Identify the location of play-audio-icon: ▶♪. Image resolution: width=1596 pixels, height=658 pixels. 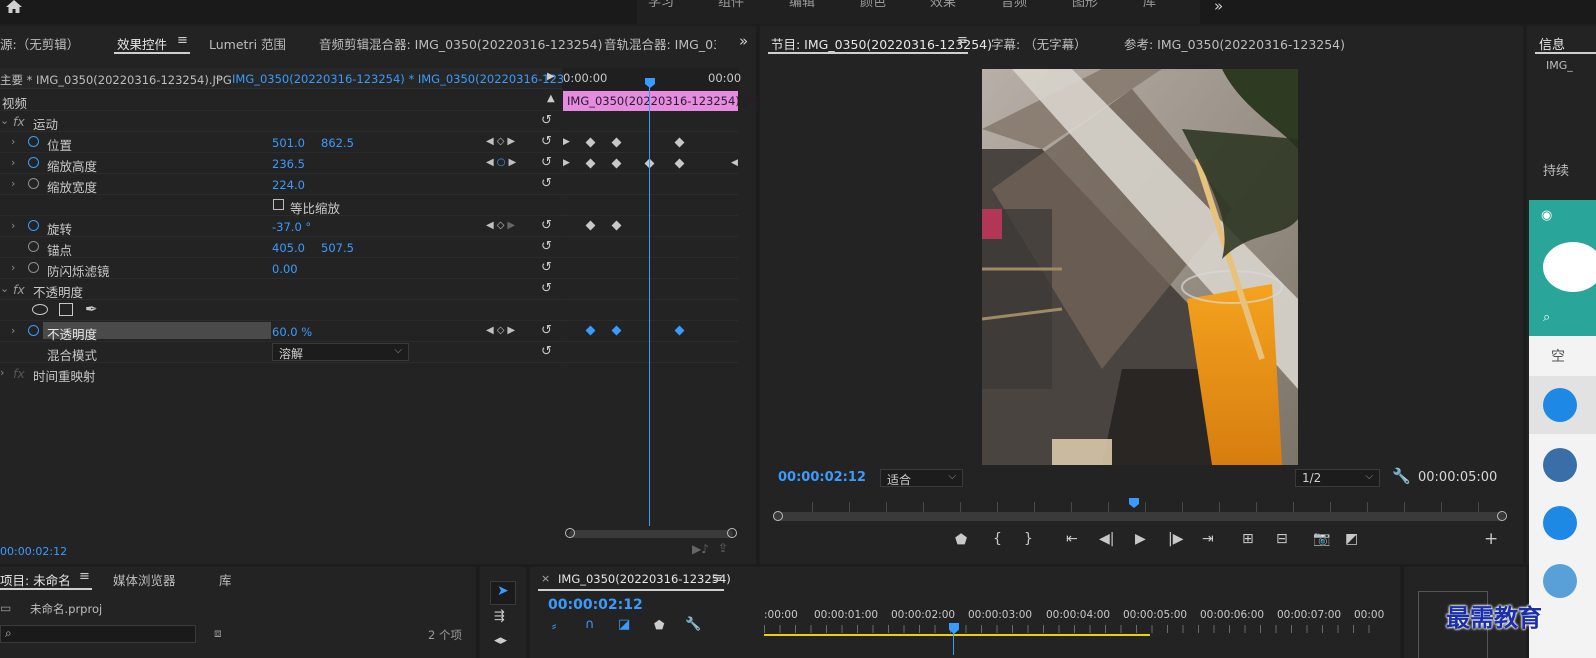
(700, 549).